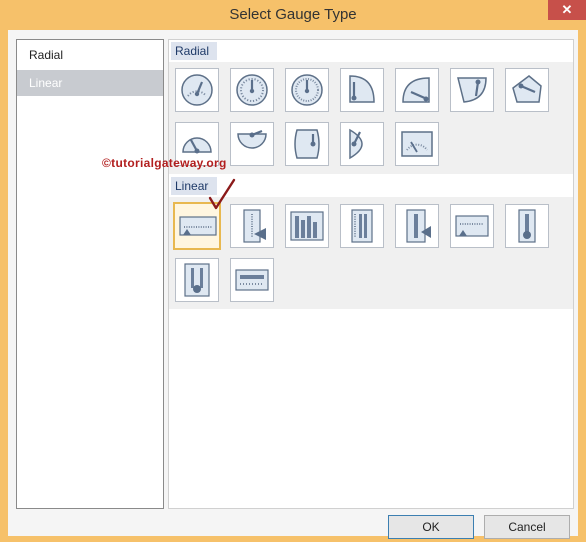 The height and width of the screenshot is (542, 586). I want to click on close-button: ✕, so click(567, 10).